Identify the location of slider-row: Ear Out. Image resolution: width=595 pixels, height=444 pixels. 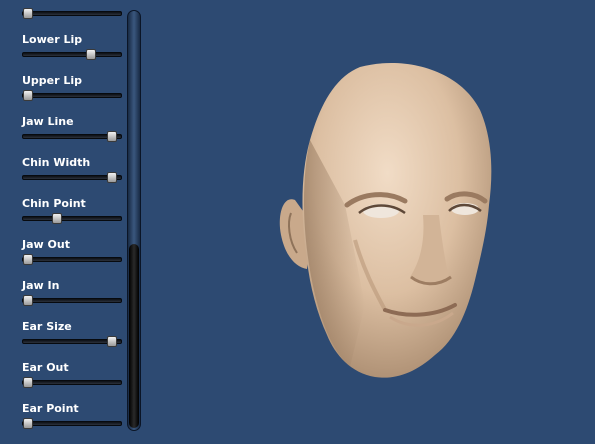
(62, 381).